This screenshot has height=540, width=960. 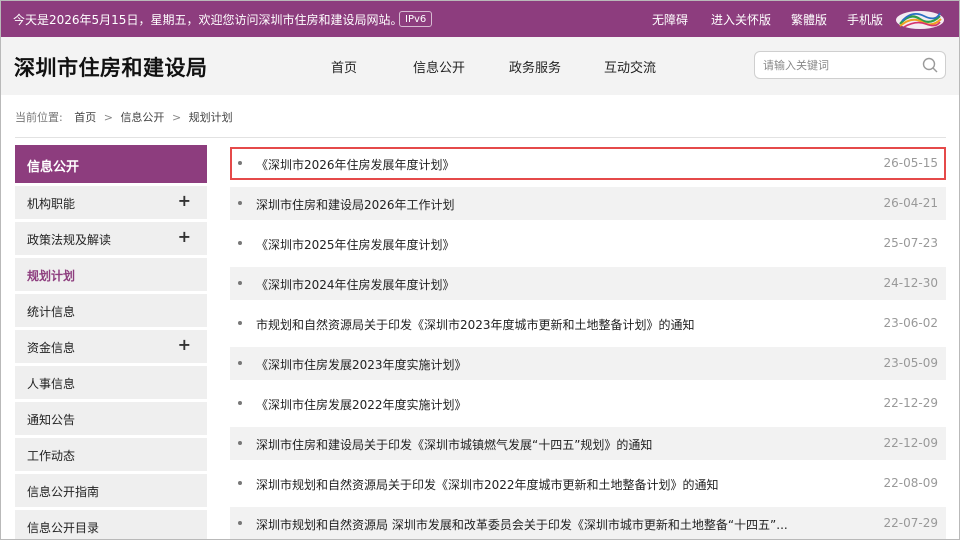 I want to click on breadcrumb: 当前位置: 首页 > 信息公开 > 规划计划, so click(x=124, y=117).